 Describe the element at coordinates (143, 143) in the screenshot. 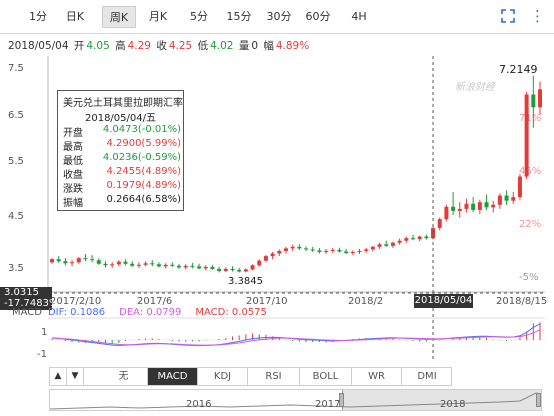

I see `tooltip-value: 4.2900(5.99%)` at that location.